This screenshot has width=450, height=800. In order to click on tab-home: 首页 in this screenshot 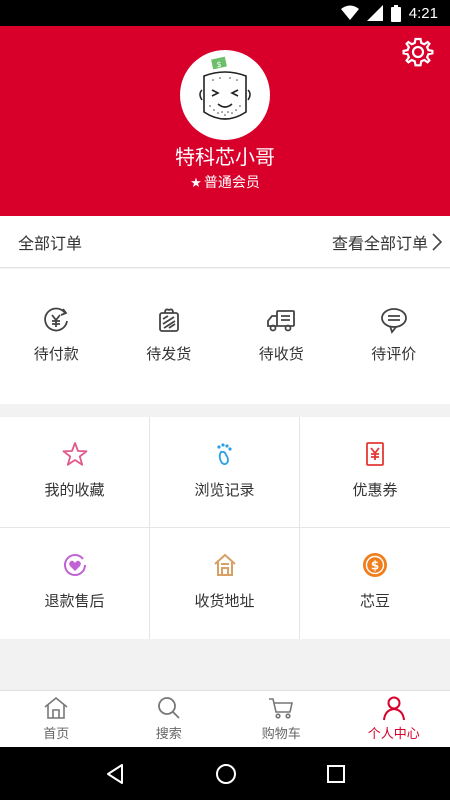, I will do `click(56, 719)`.